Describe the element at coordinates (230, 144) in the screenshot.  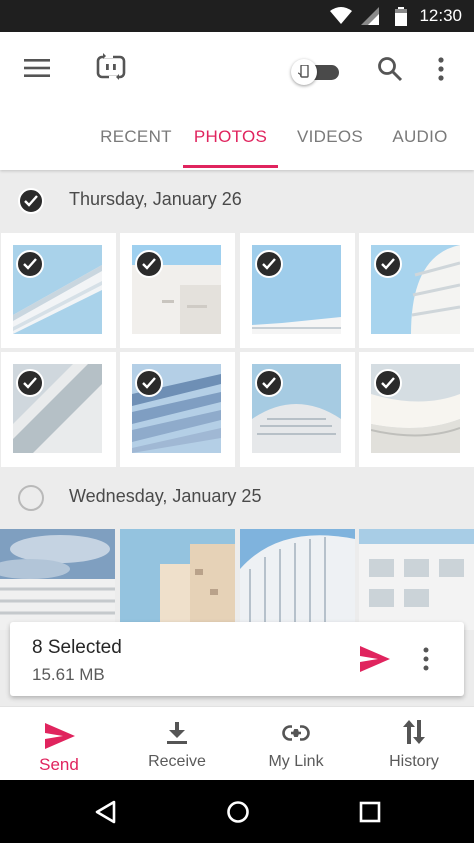
I see `tab-photos: PHOTOS` at that location.